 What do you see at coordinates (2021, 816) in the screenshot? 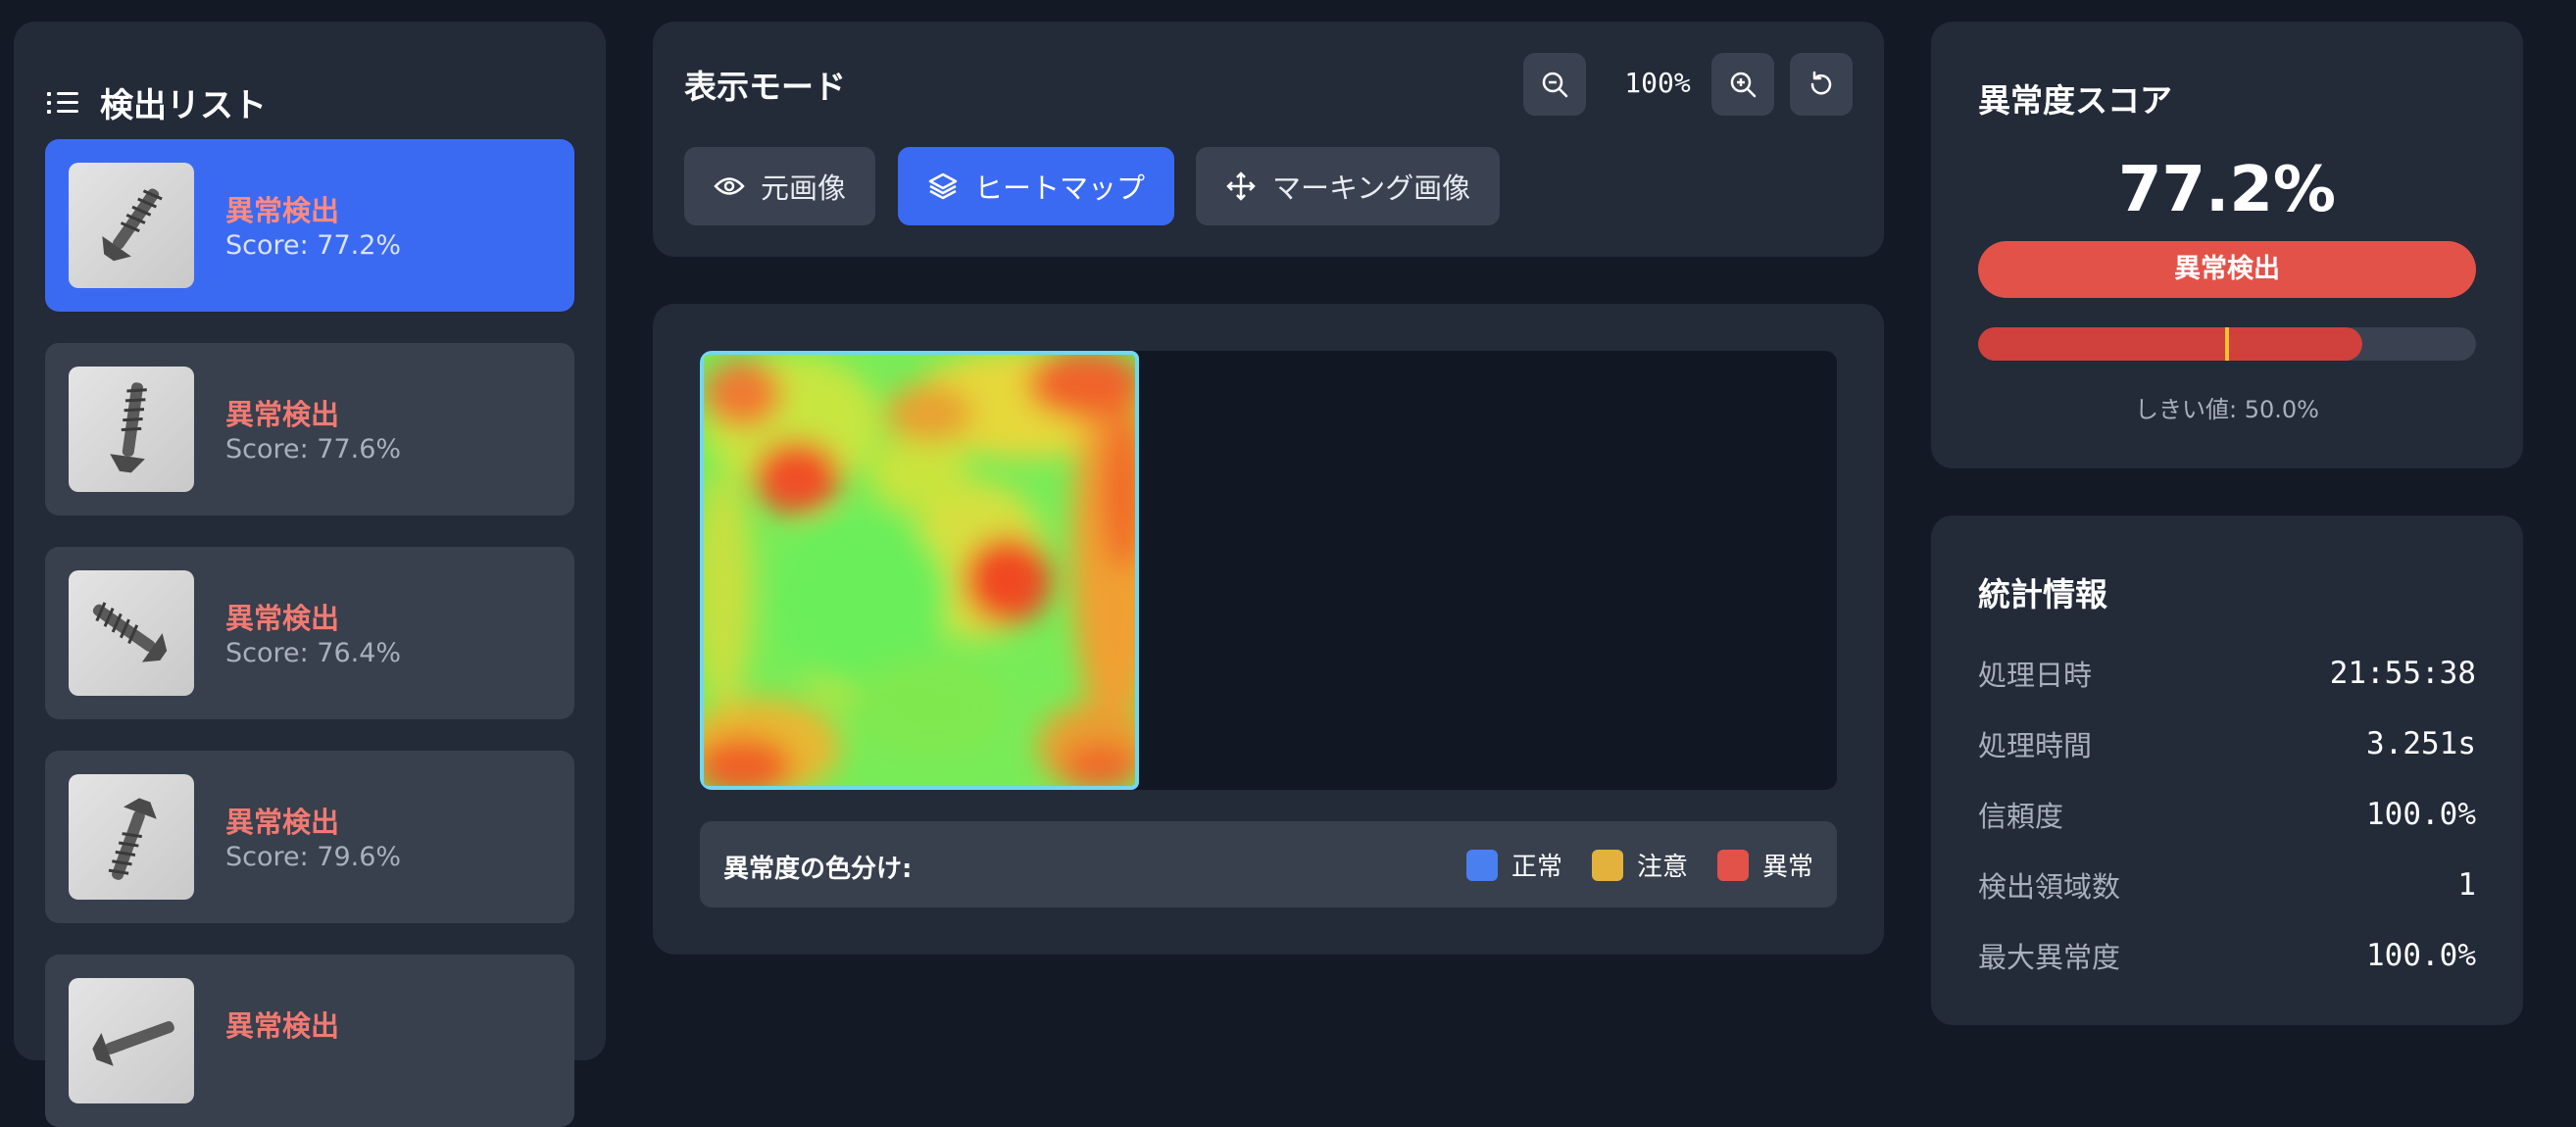
I see `stat-label: 信頼度` at bounding box center [2021, 816].